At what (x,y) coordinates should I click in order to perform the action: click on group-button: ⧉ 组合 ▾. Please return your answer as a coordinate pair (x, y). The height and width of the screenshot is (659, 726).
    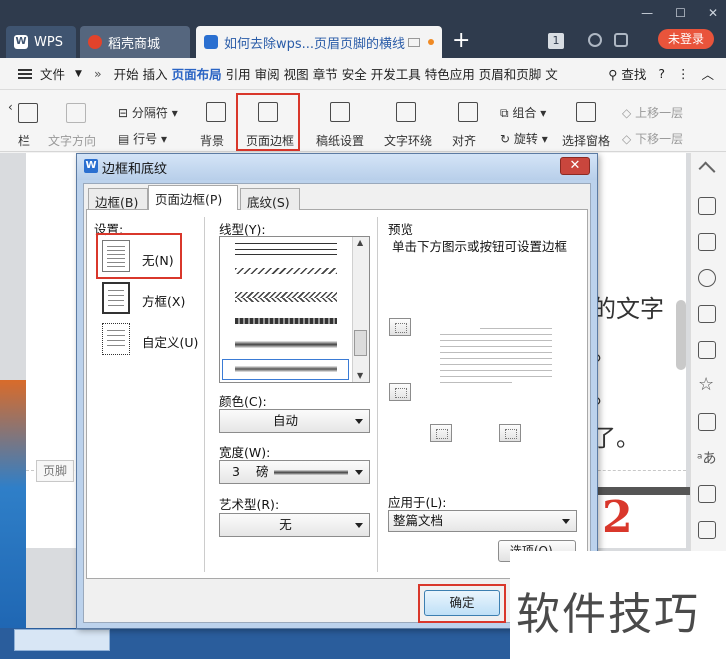
    Looking at the image, I should click on (523, 112).